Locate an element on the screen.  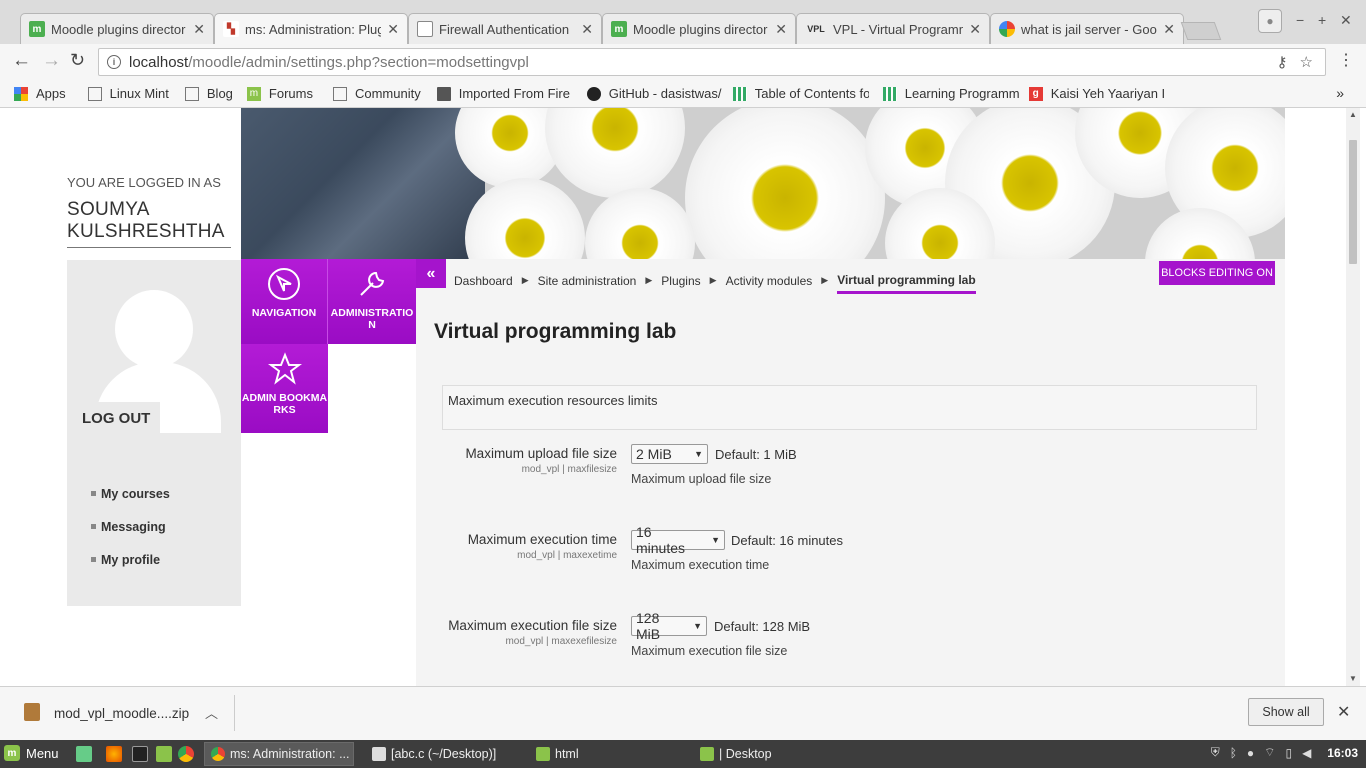
bookmark-community: Community is located at coordinates (376, 93).